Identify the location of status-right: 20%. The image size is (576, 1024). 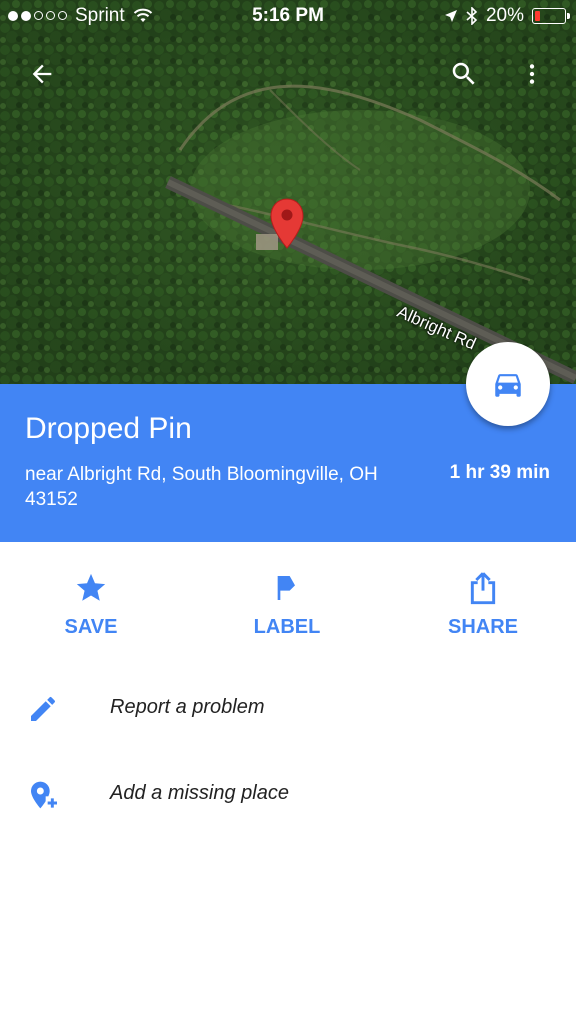
(507, 16).